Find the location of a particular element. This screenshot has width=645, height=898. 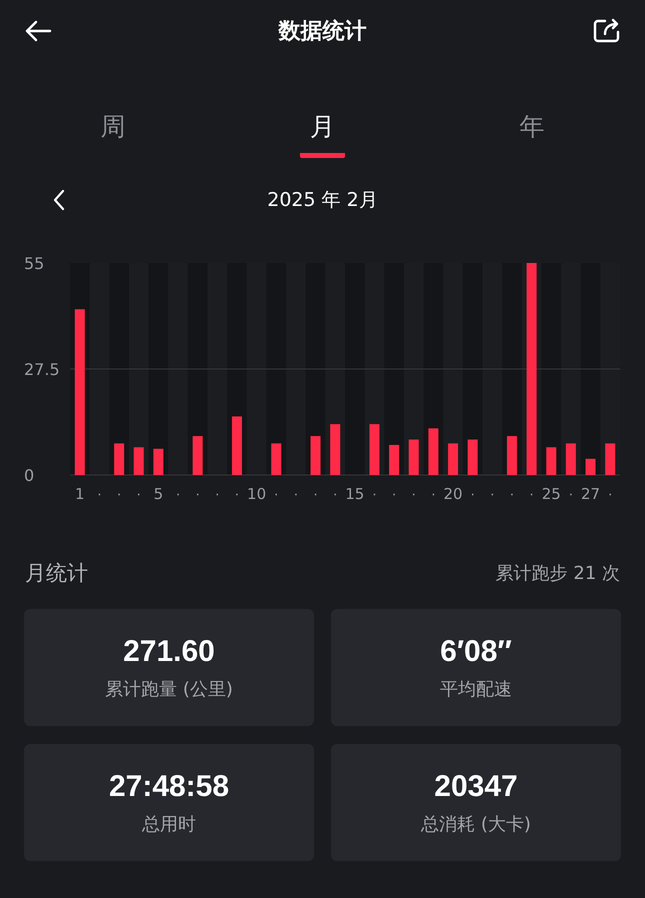

section-title: 月统计 is located at coordinates (56, 573).